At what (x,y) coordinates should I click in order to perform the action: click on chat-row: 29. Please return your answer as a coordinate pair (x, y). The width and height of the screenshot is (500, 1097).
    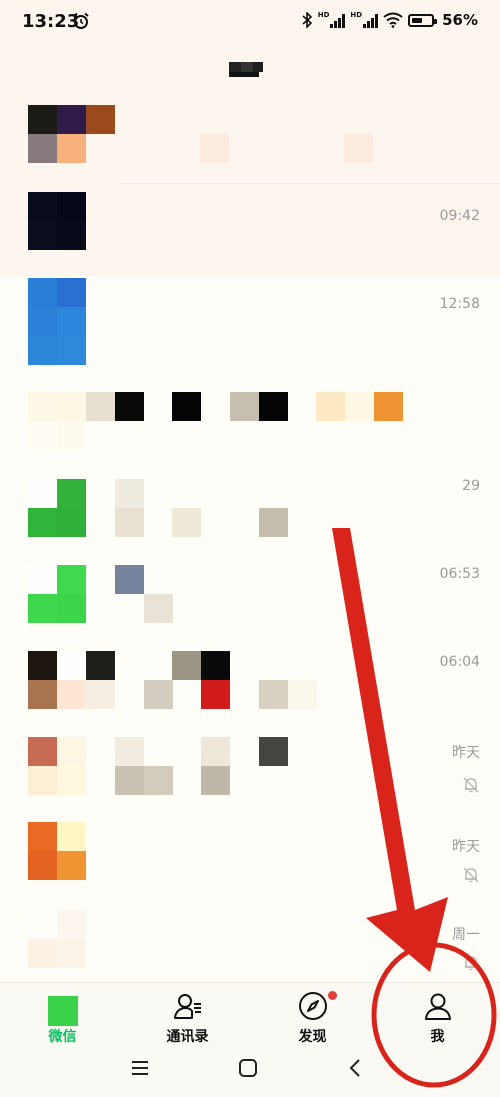
    Looking at the image, I should click on (250, 508).